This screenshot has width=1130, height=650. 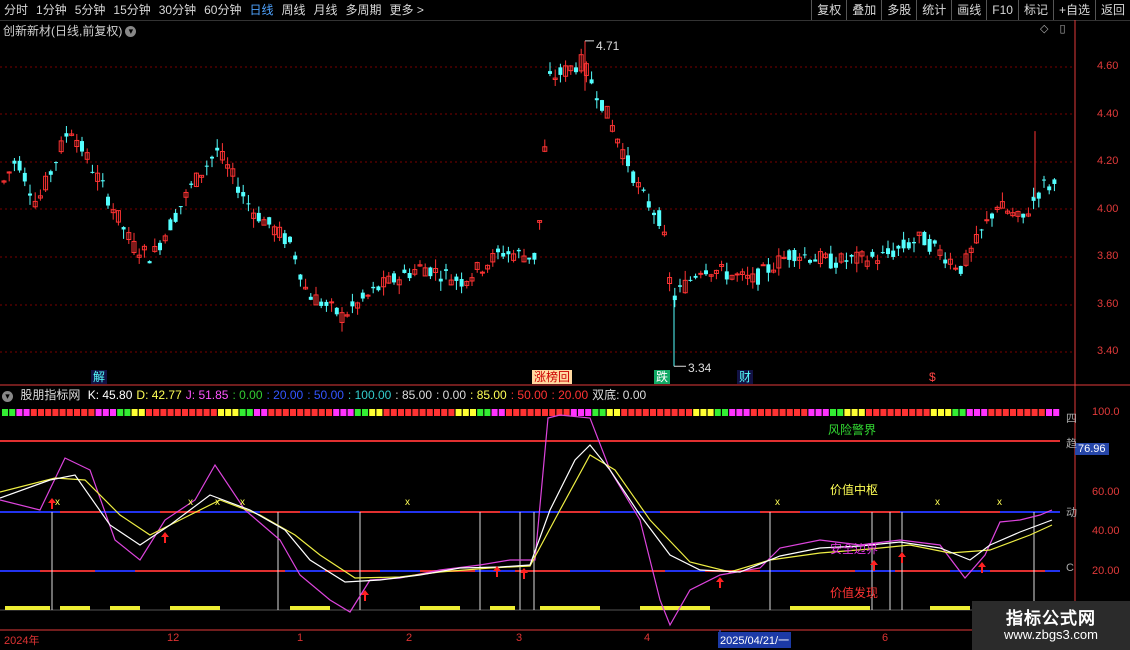 What do you see at coordinates (409, 638) in the screenshot?
I see `date-label: 2` at bounding box center [409, 638].